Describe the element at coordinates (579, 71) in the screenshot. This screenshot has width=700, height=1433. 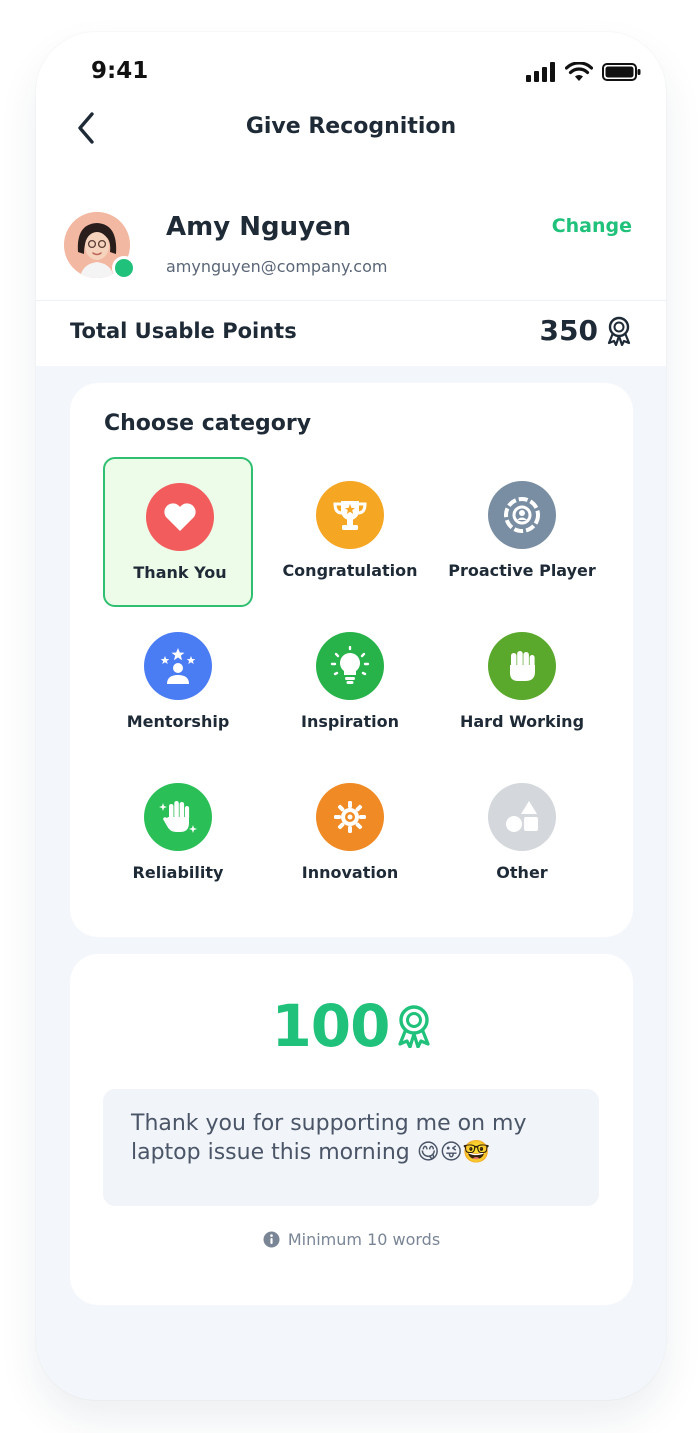
I see `wifi-icon` at that location.